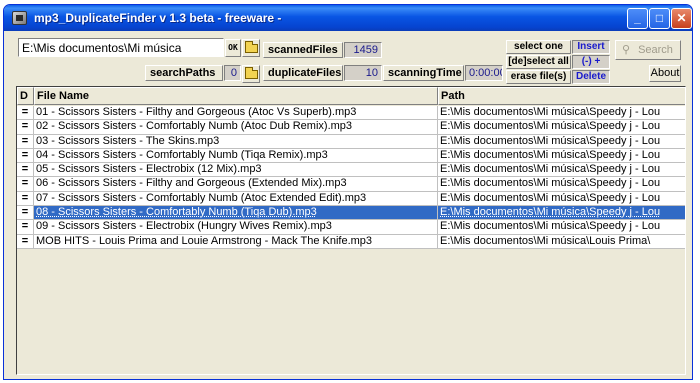  Describe the element at coordinates (303, 50) in the screenshot. I see `scanned-files-label: scannedFiles` at that location.